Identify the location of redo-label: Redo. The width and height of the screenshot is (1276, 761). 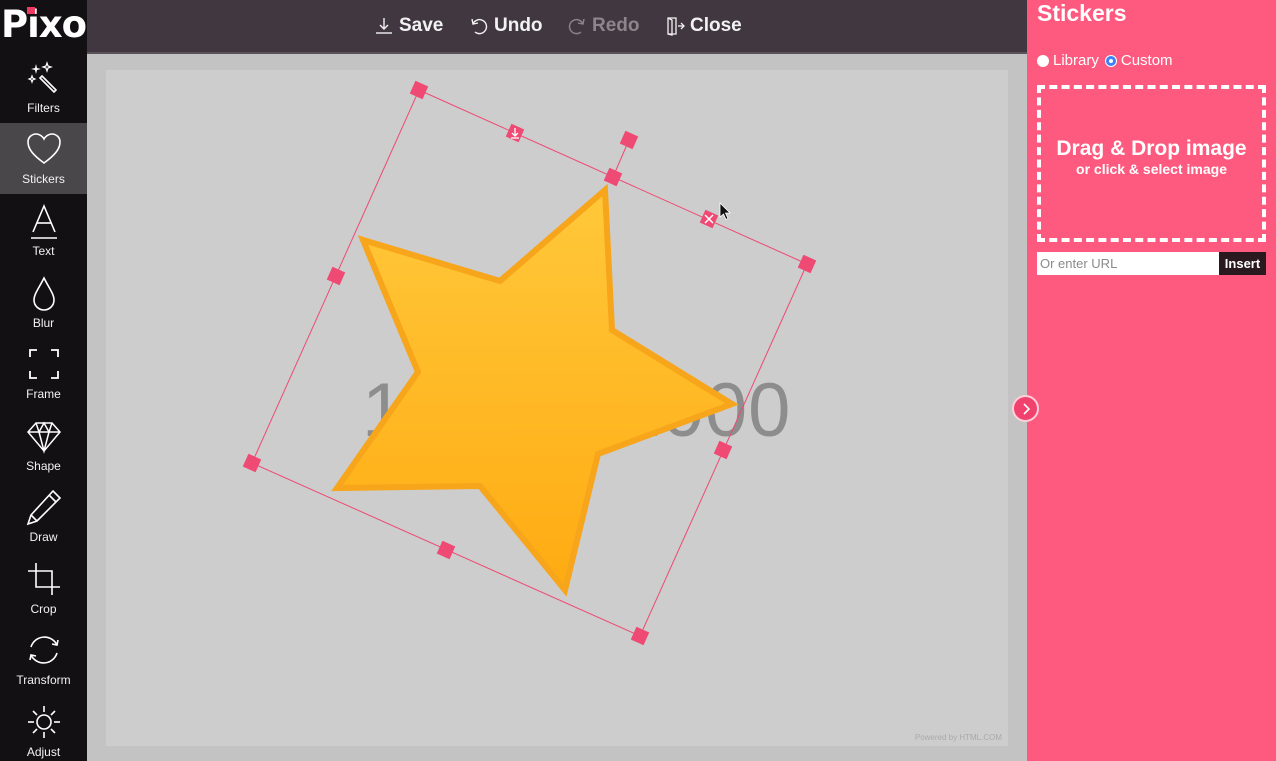
(616, 25).